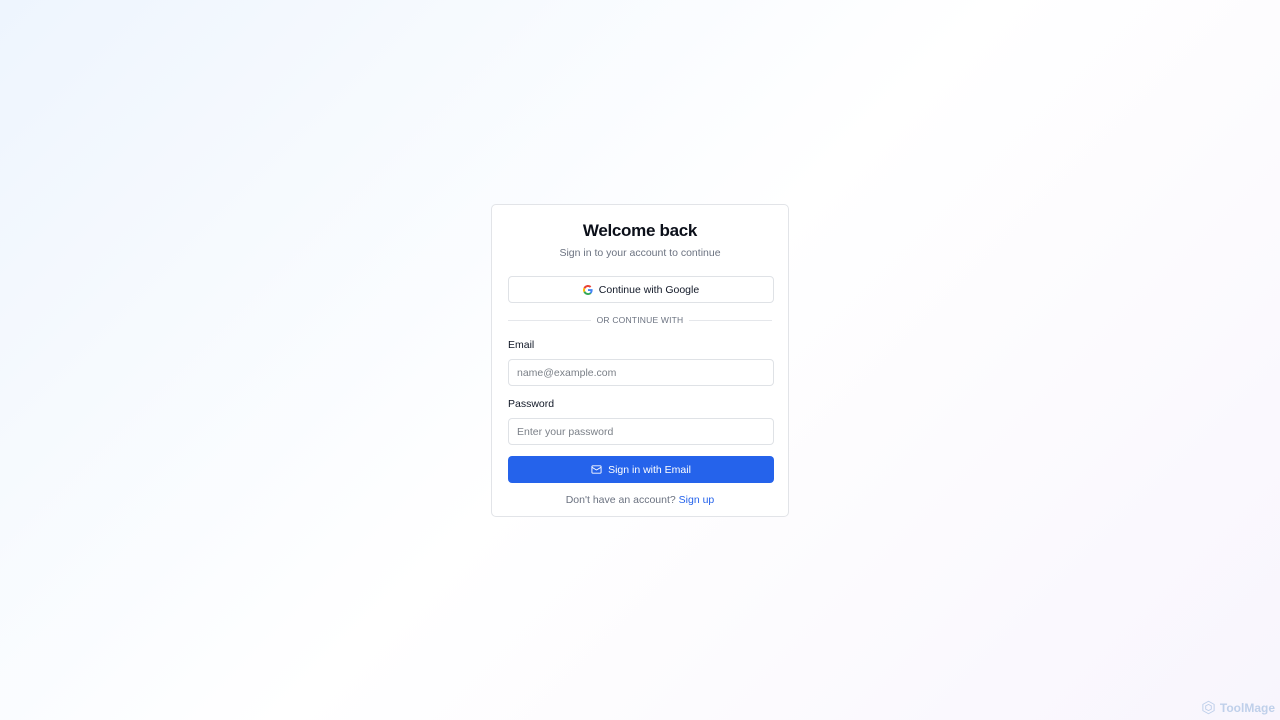  I want to click on password-field, so click(641, 431).